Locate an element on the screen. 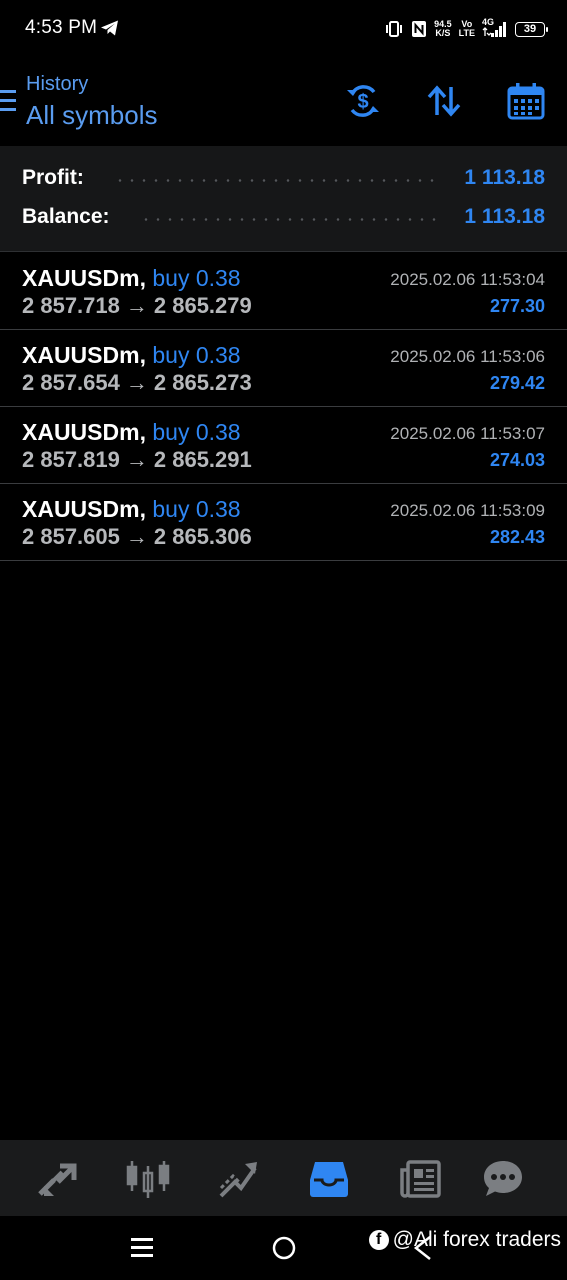 This screenshot has height=1280, width=567. deal-time: 2025.02.06 11:53:04 is located at coordinates (467, 279).